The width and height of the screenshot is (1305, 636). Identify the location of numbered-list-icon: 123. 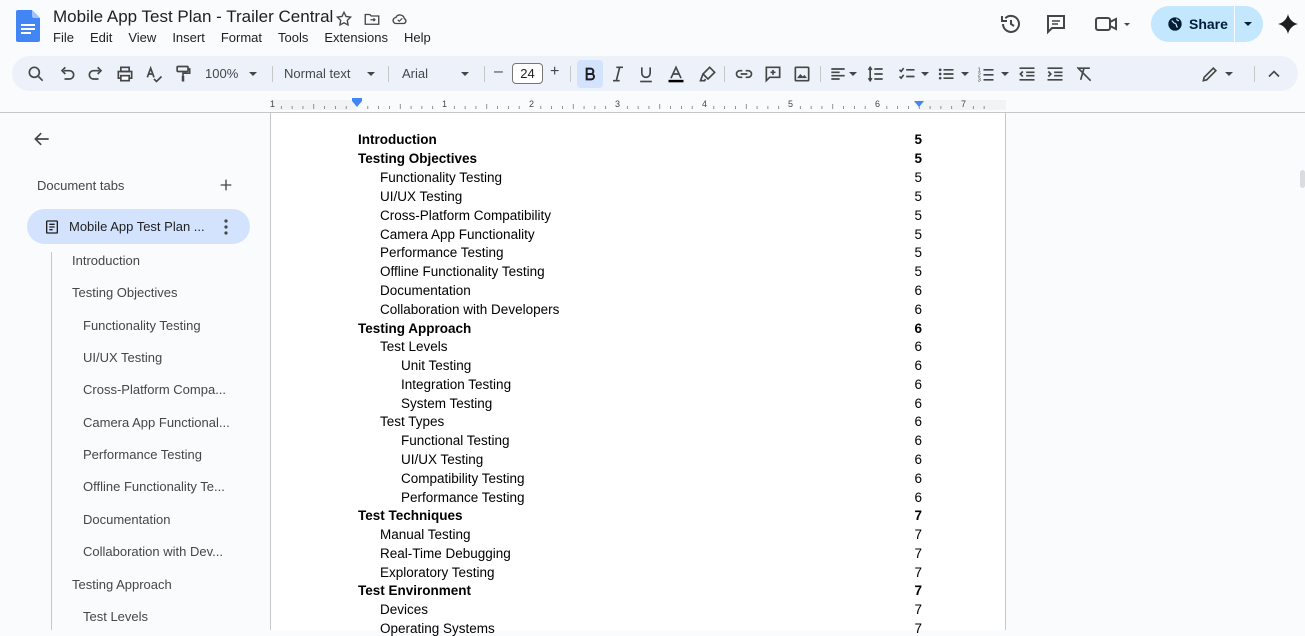
(986, 74).